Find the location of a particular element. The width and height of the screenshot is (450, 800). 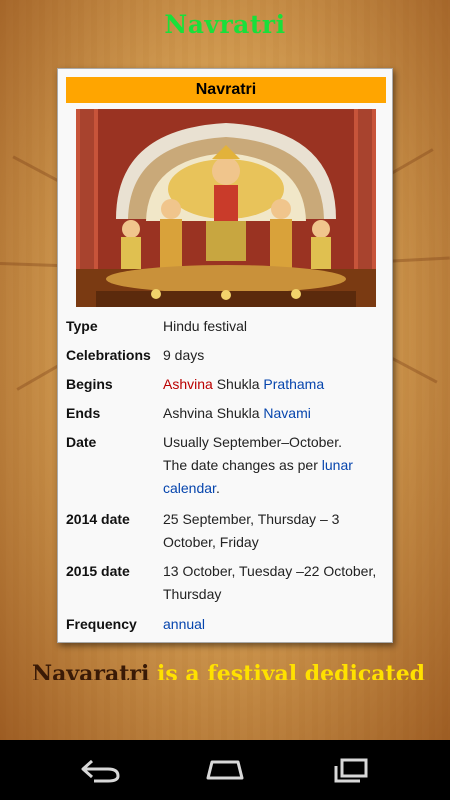

date-period: . is located at coordinates (217, 488).